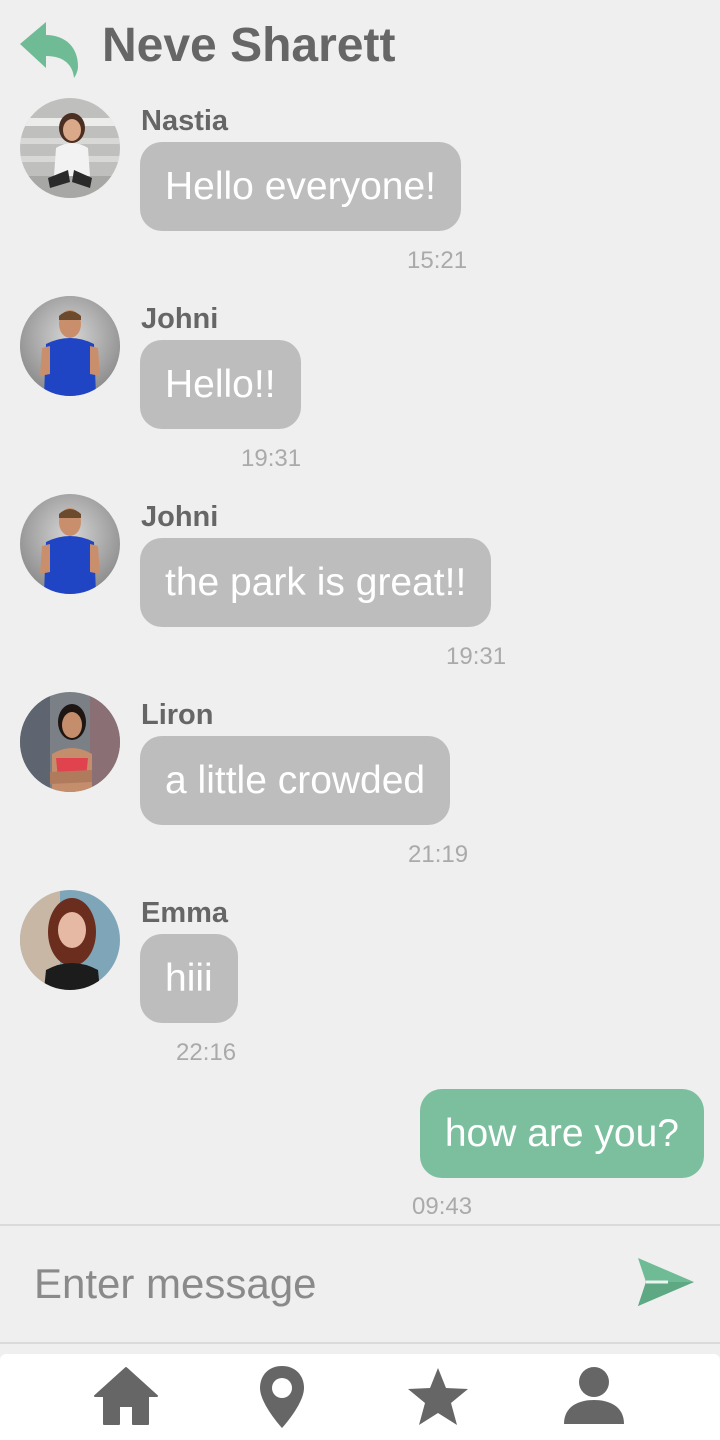 The image size is (720, 1440). I want to click on location-pin-icon, so click(282, 1397).